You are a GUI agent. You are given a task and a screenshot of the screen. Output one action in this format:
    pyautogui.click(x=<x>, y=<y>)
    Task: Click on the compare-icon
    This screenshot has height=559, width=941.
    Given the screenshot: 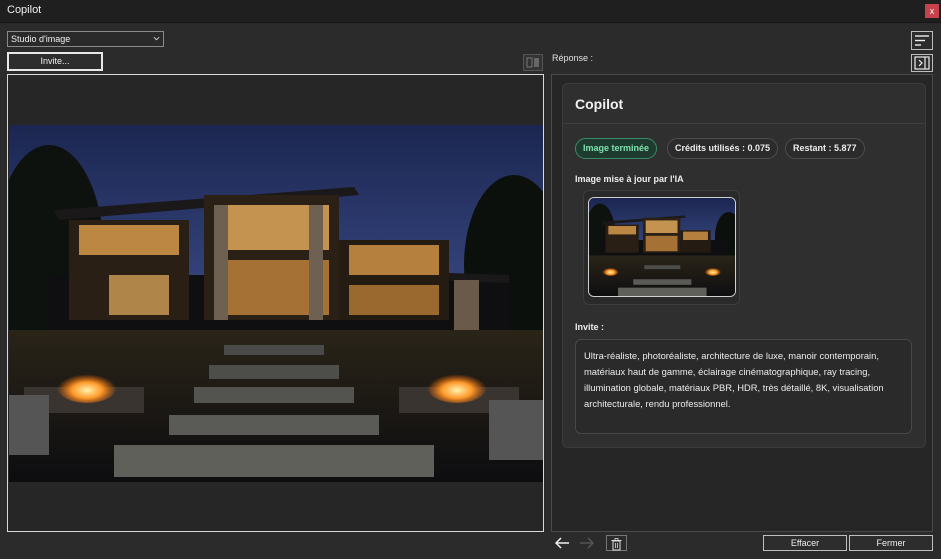 What is the action you would take?
    pyautogui.click(x=533, y=62)
    